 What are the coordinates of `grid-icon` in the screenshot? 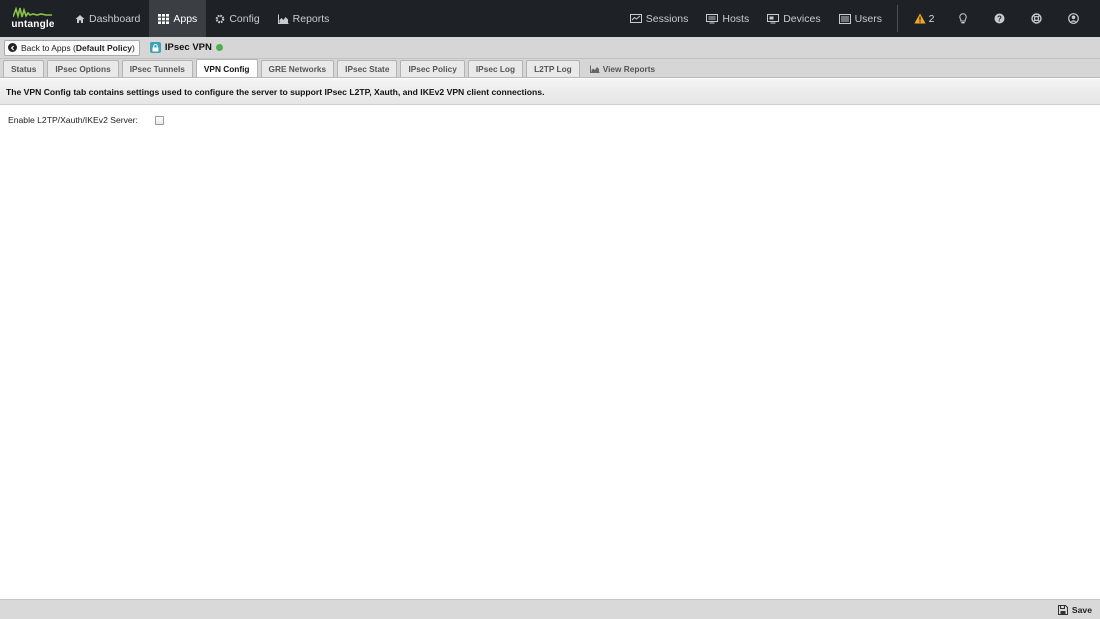 It's located at (164, 18).